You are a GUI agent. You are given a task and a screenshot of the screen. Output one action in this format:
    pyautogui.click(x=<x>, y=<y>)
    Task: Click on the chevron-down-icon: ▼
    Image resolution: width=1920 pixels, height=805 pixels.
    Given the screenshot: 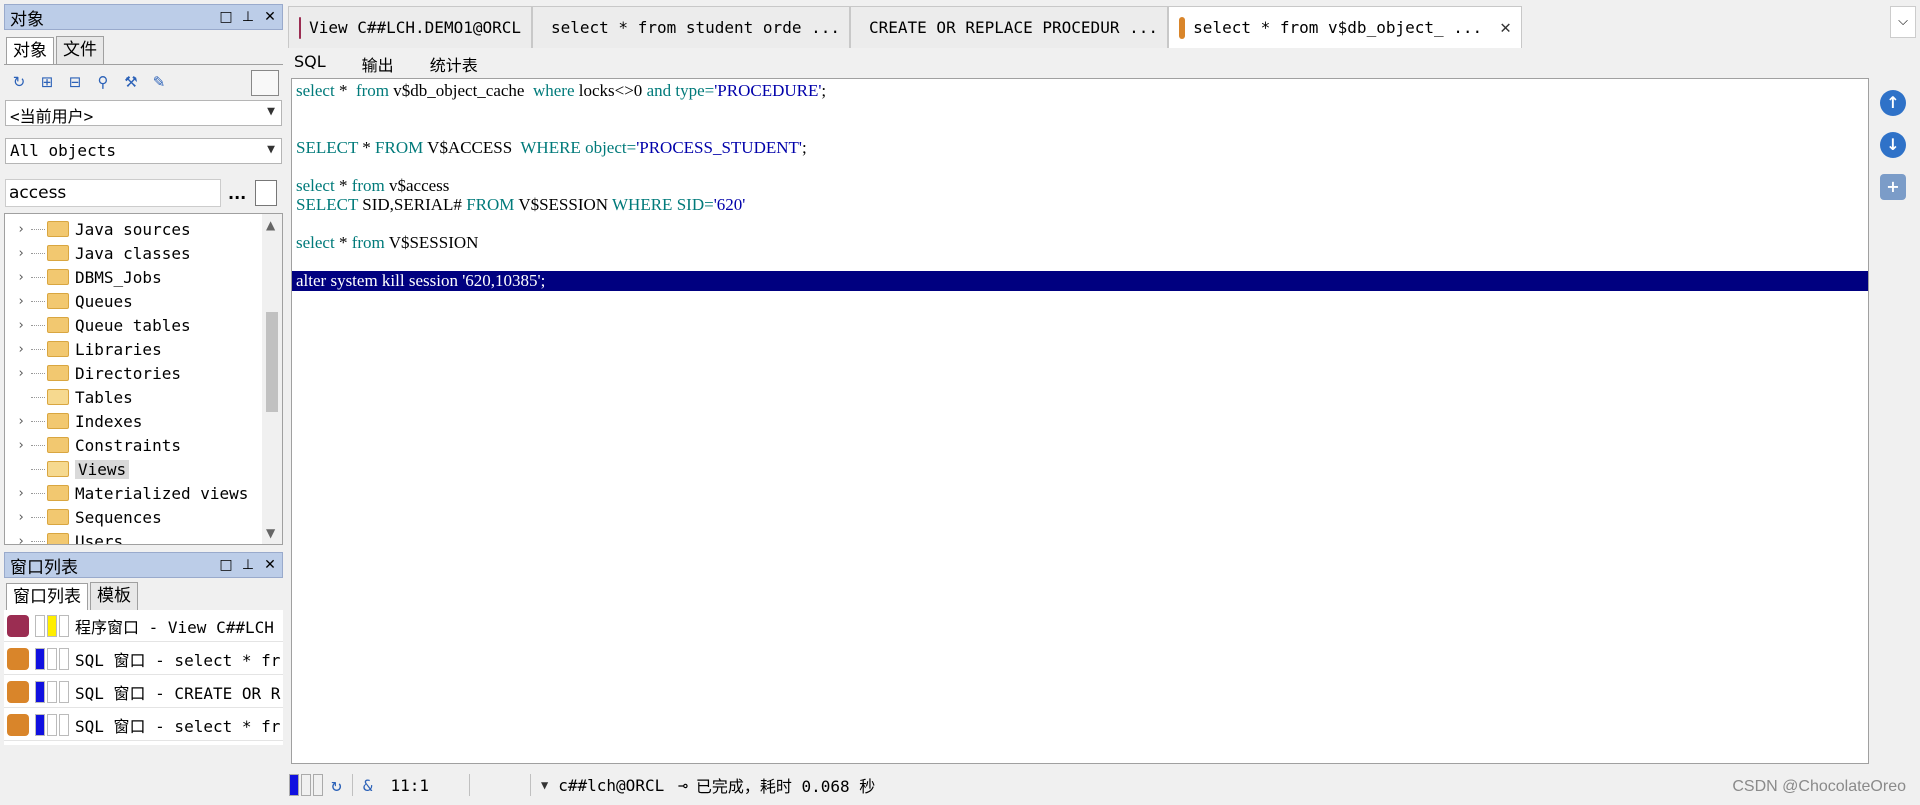 What is the action you would take?
    pyautogui.click(x=544, y=785)
    